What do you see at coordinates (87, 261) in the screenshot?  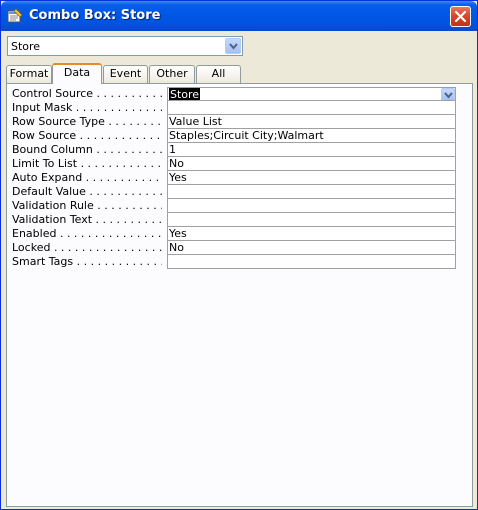 I see `property-label: Smart Tags . . . . . . . . . . . . . .` at bounding box center [87, 261].